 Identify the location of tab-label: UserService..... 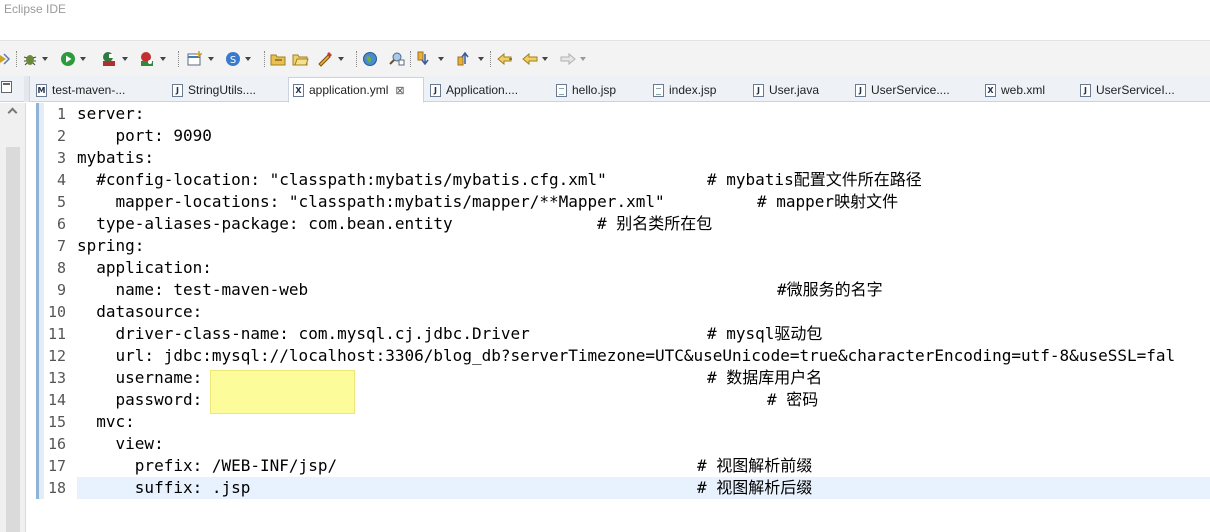
(910, 90).